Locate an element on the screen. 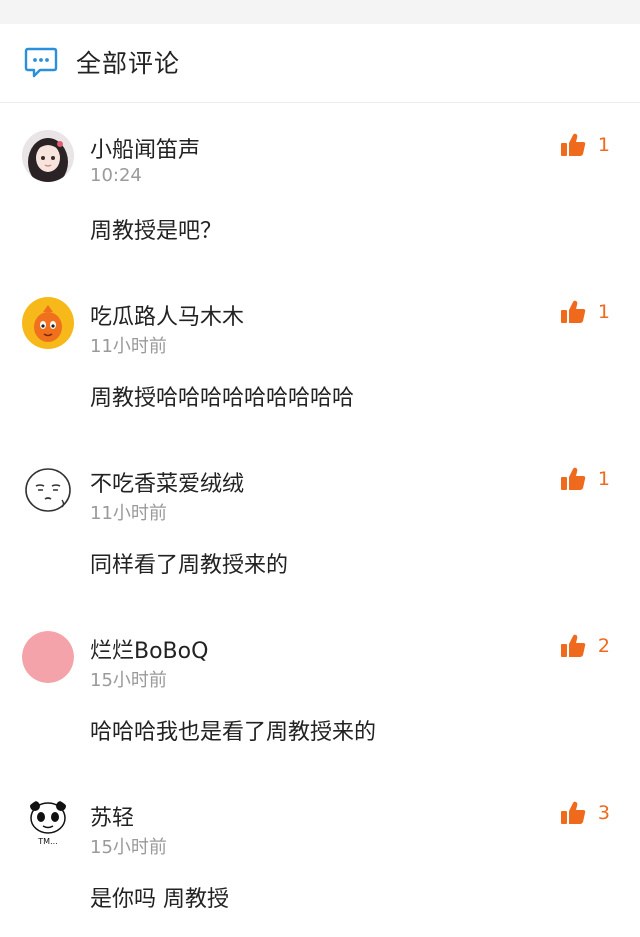  like-count: 3 is located at coordinates (603, 813).